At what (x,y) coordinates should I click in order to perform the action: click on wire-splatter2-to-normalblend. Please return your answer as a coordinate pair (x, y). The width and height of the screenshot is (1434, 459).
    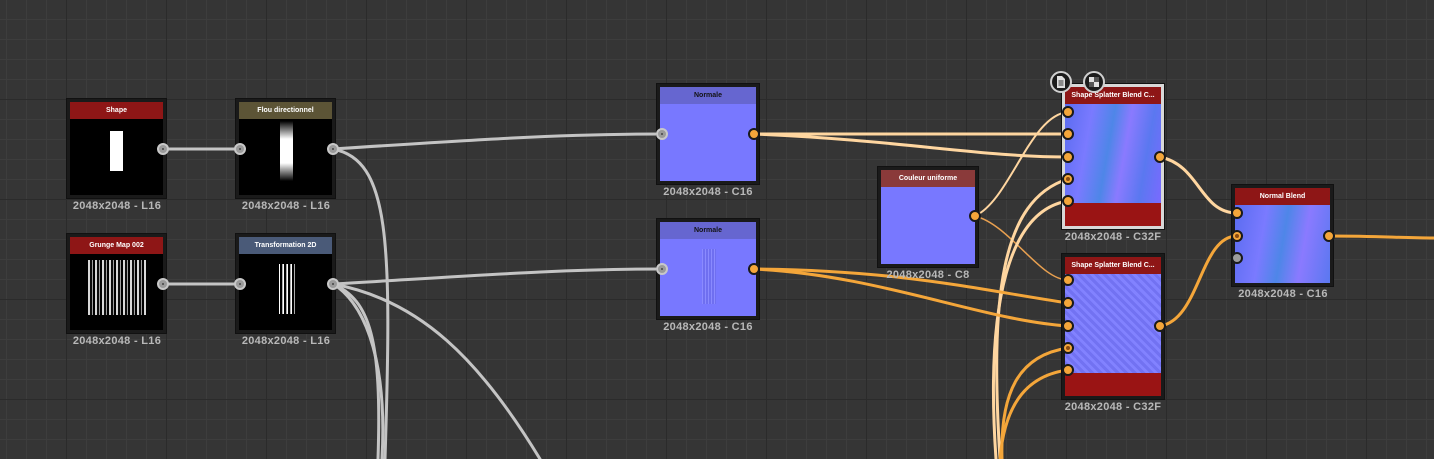
    Looking at the image, I should click on (1198, 281).